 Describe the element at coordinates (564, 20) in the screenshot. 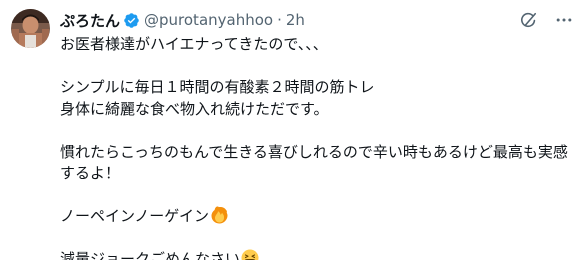

I see `more-horizontal-icon` at that location.